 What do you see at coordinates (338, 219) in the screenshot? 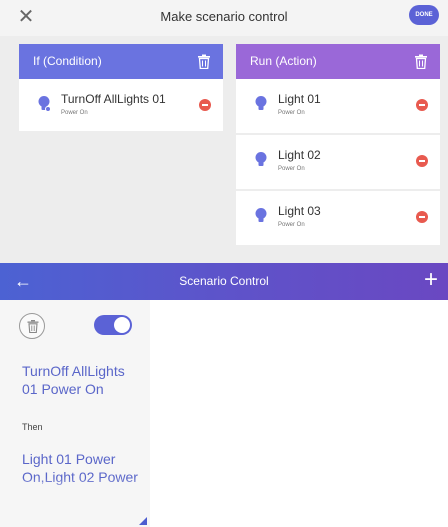
I see `action-item: Light 03 Power On` at bounding box center [338, 219].